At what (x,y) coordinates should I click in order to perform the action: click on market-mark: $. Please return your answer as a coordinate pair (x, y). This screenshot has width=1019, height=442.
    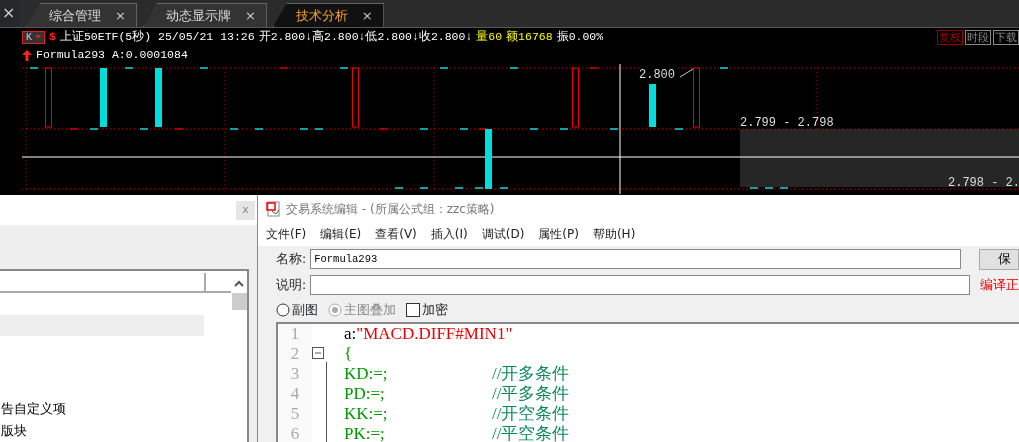
    Looking at the image, I should click on (52, 37).